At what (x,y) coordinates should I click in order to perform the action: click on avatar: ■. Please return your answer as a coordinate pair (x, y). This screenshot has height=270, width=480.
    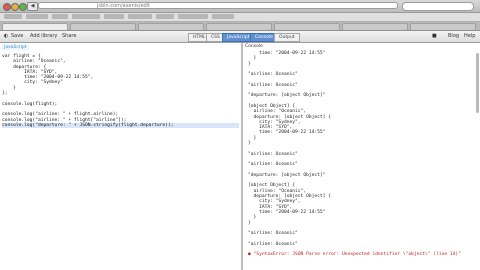
    Looking at the image, I should click on (434, 36).